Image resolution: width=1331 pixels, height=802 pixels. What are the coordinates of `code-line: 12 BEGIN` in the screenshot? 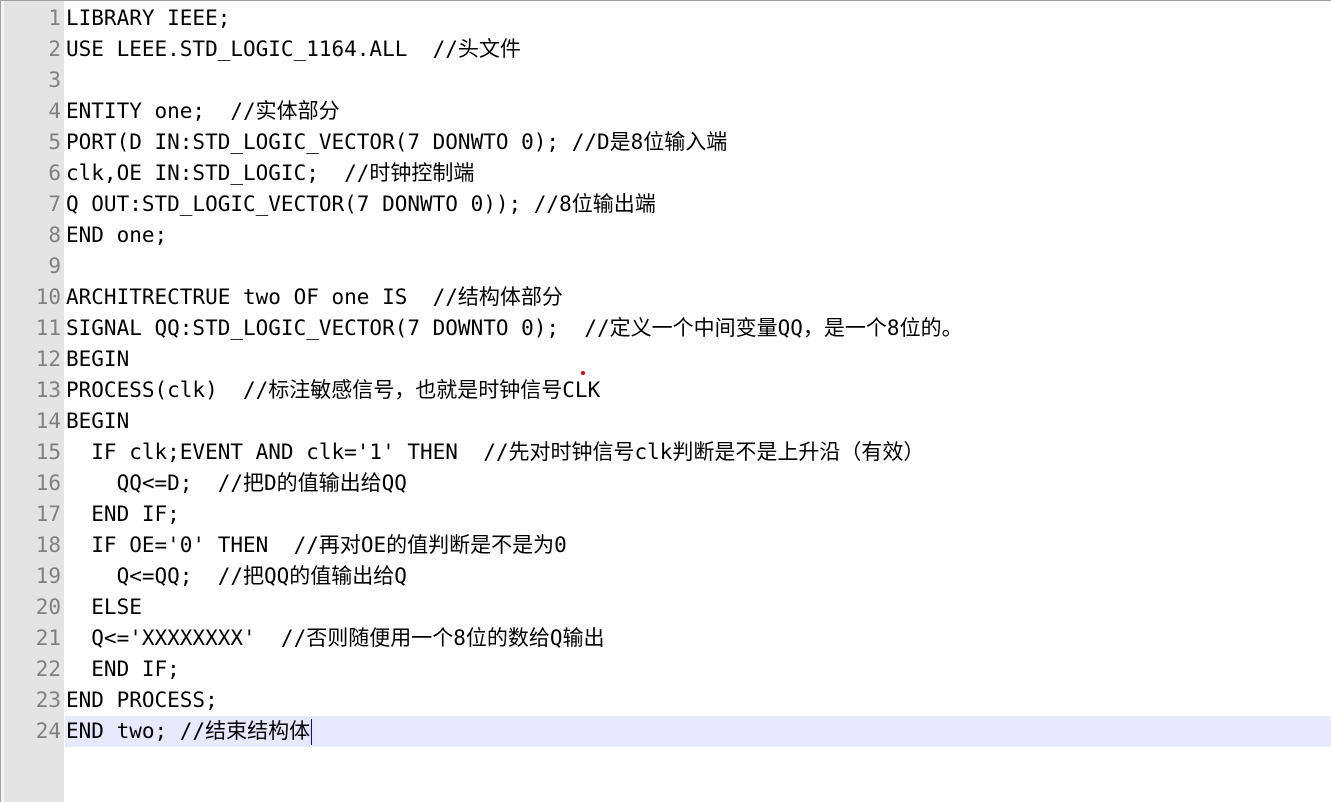 It's located at (666, 359).